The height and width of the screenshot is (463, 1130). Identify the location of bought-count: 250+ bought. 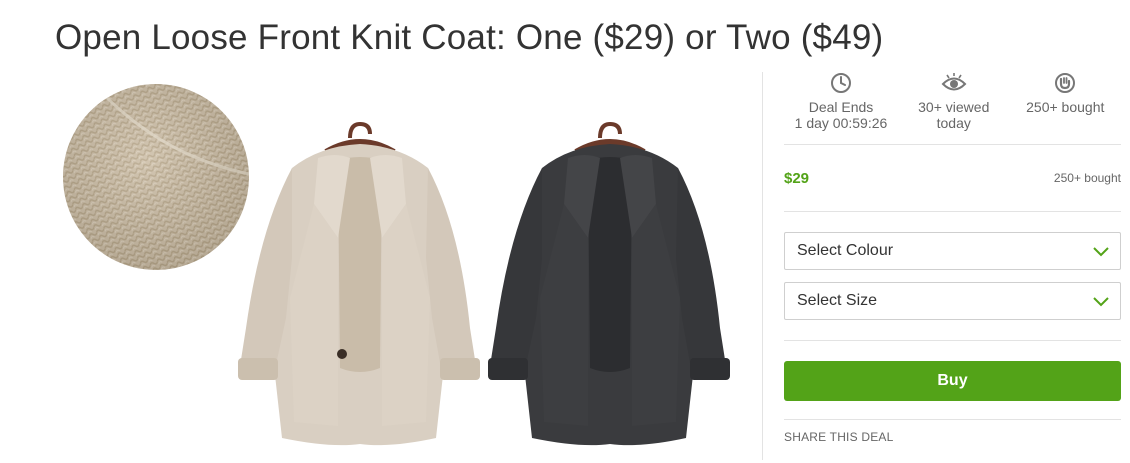
(1065, 107).